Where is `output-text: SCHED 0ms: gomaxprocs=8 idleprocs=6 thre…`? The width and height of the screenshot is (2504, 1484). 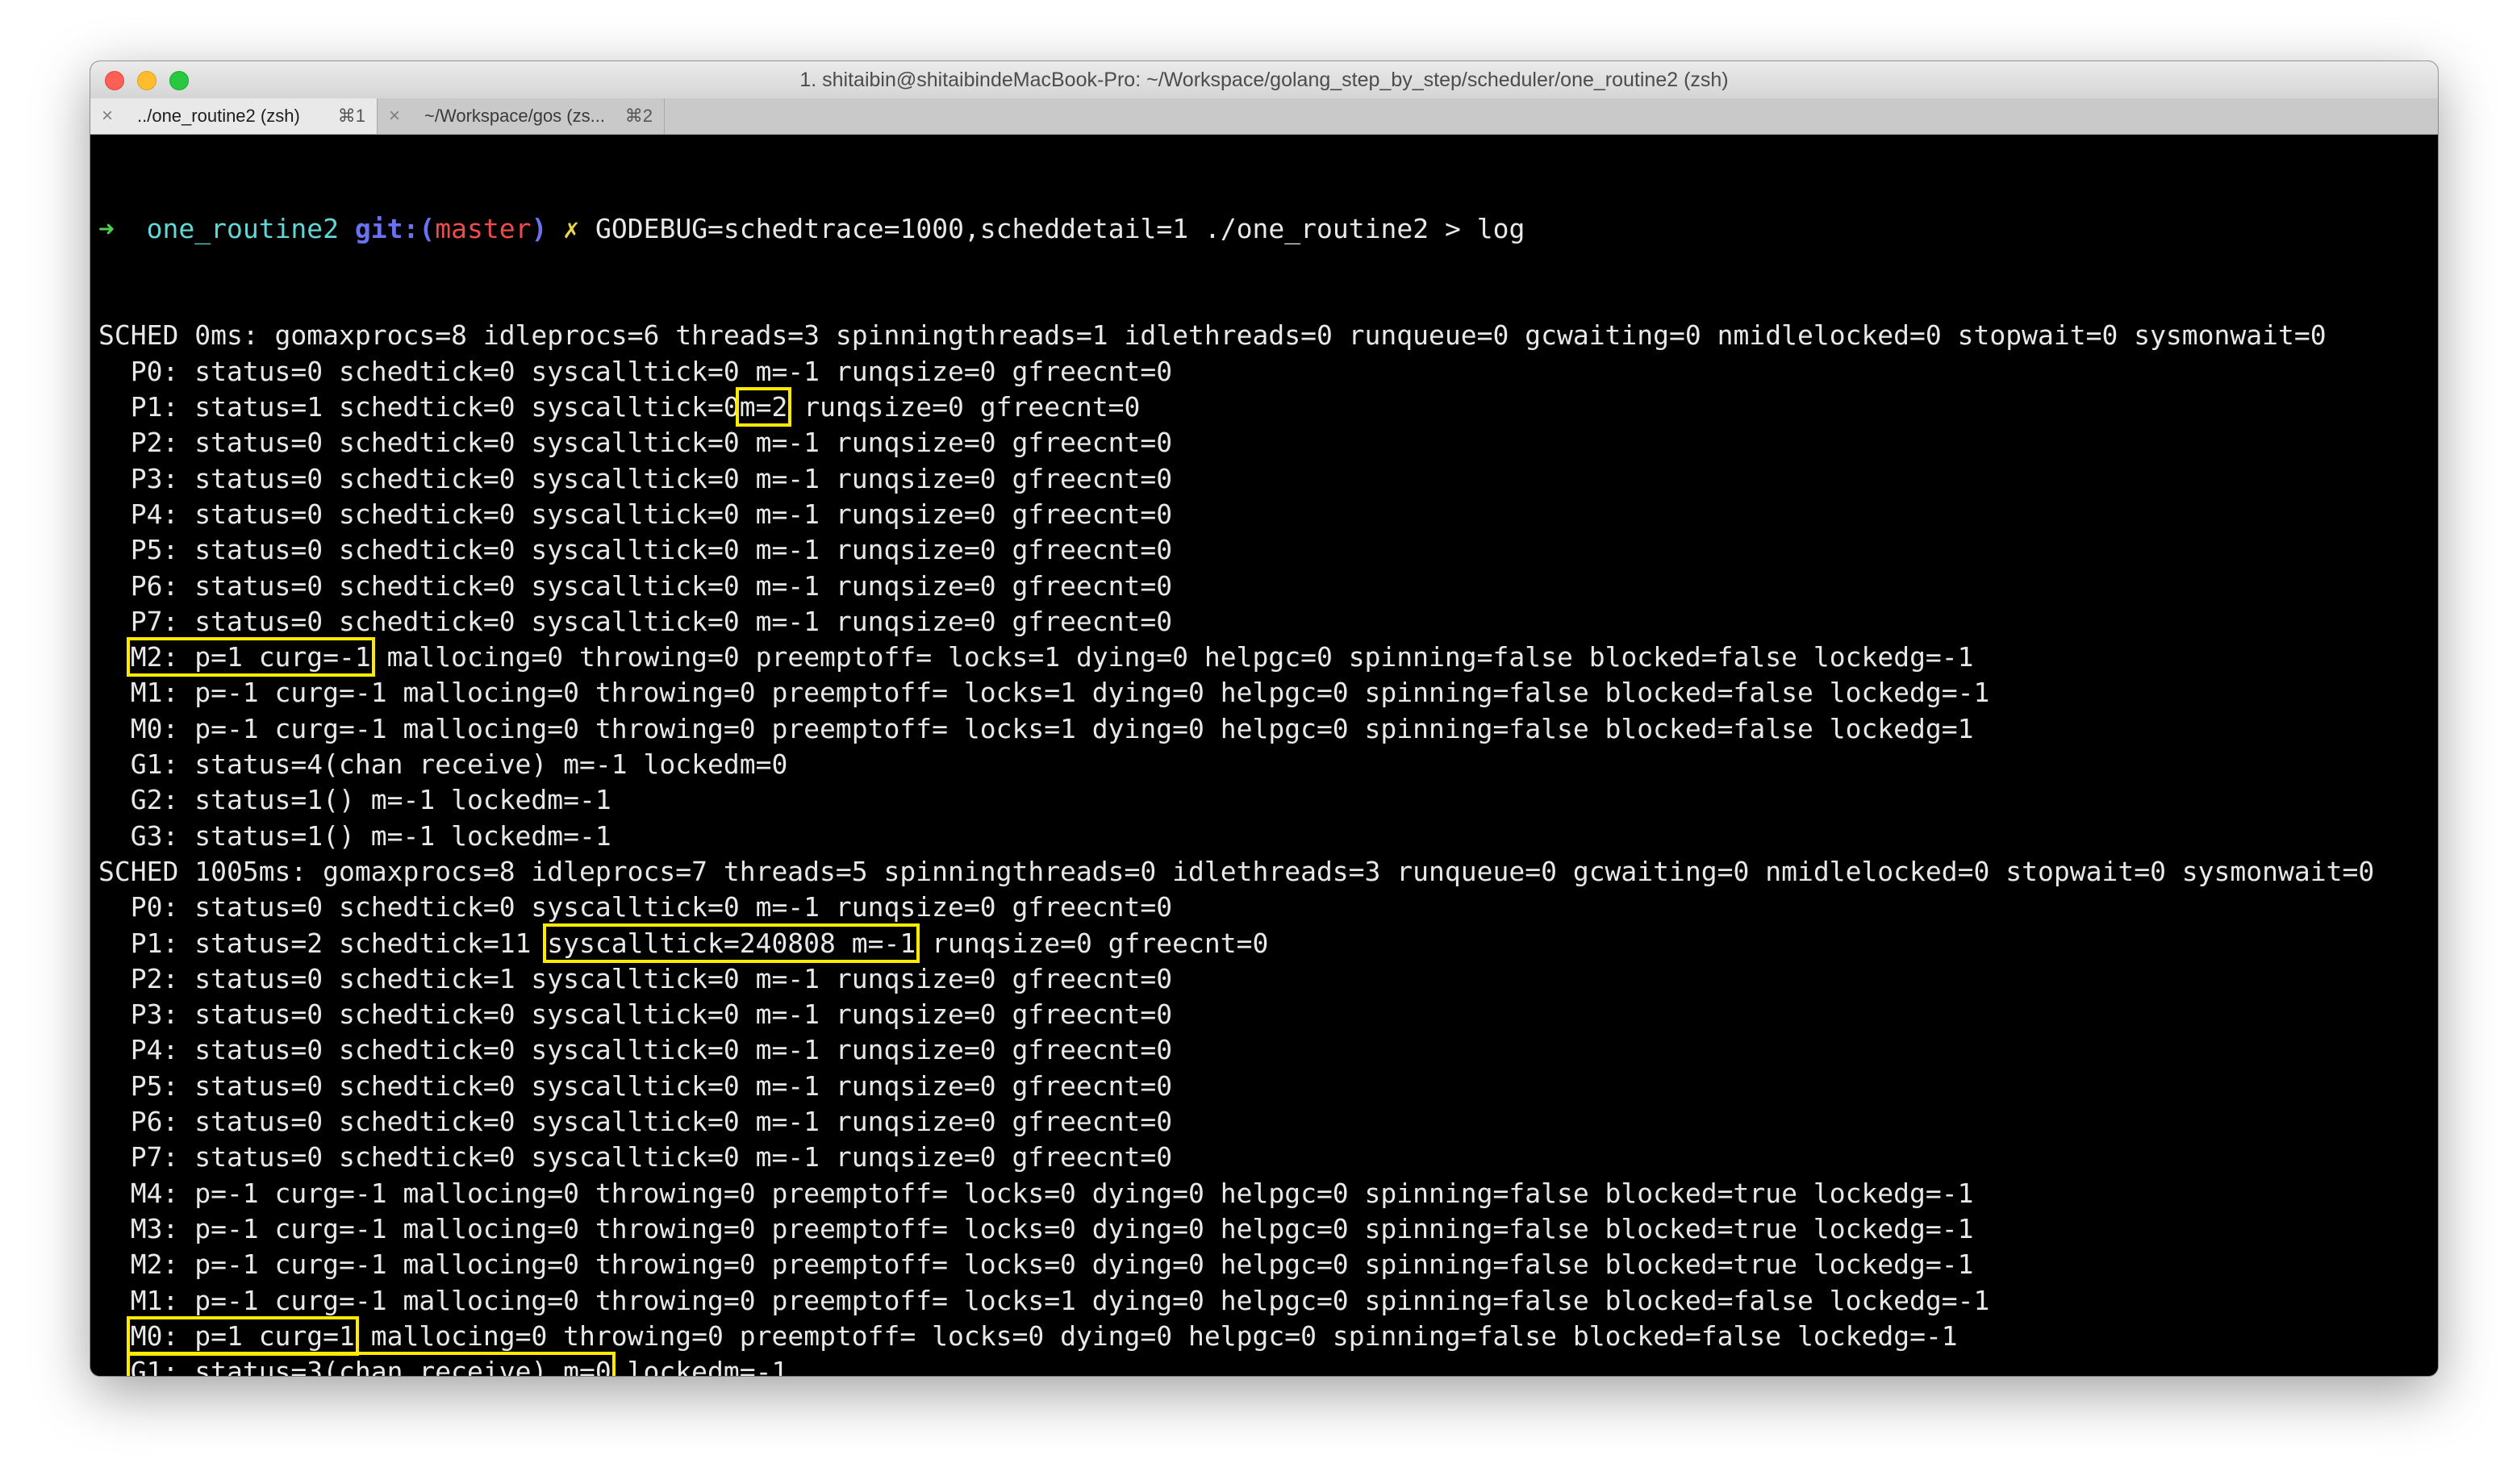 output-text: SCHED 0ms: gomaxprocs=8 idleprocs=6 thre… is located at coordinates (1212, 335).